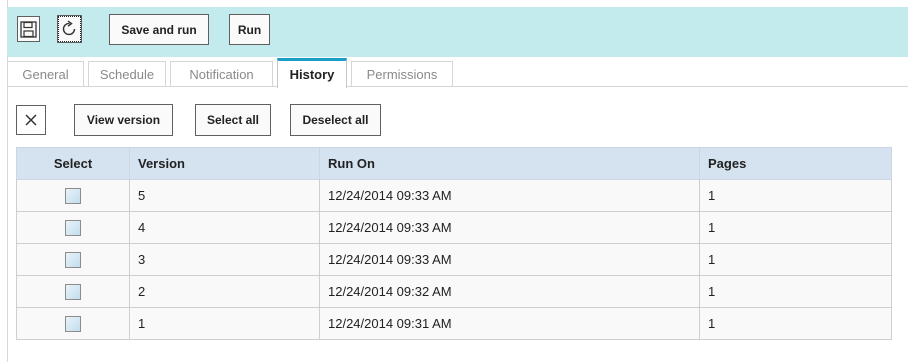 The image size is (908, 362). I want to click on save-icon-button, so click(28, 29).